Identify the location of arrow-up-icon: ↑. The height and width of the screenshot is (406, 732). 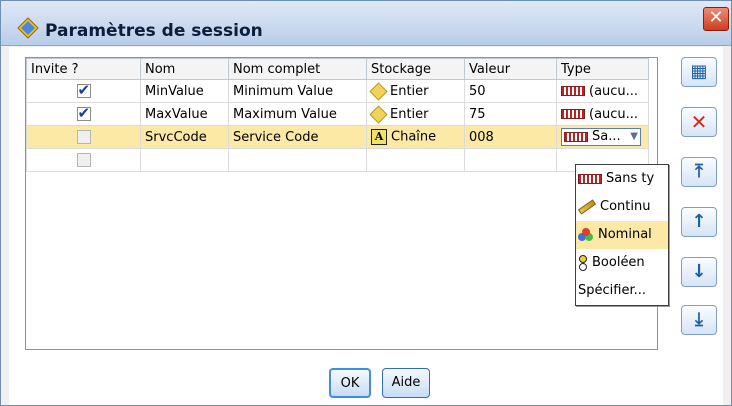
(699, 221).